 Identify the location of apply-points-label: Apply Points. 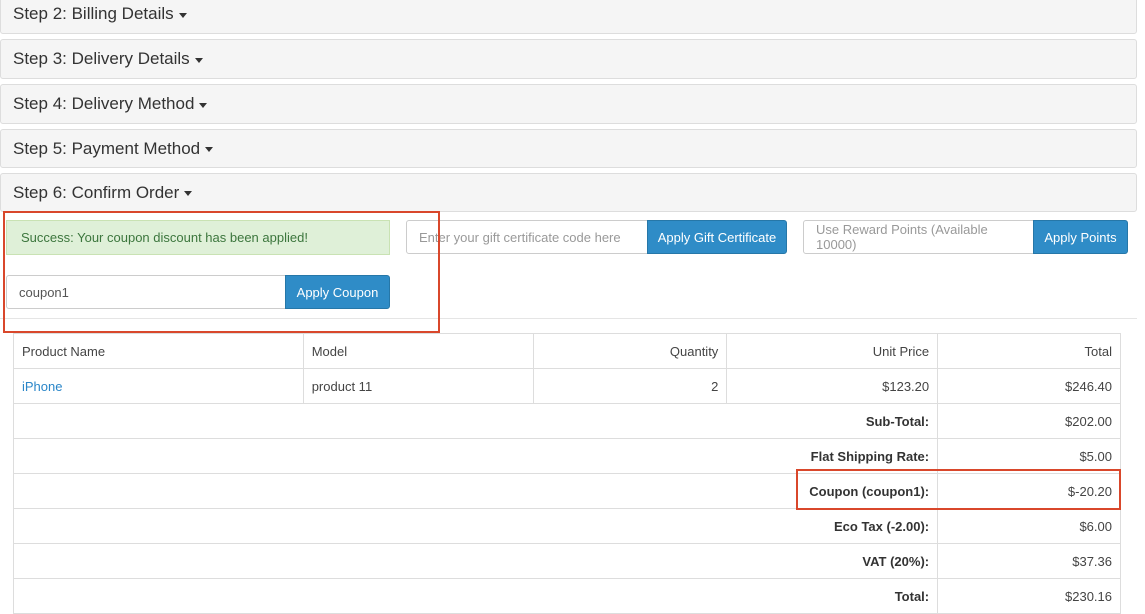
(1080, 237).